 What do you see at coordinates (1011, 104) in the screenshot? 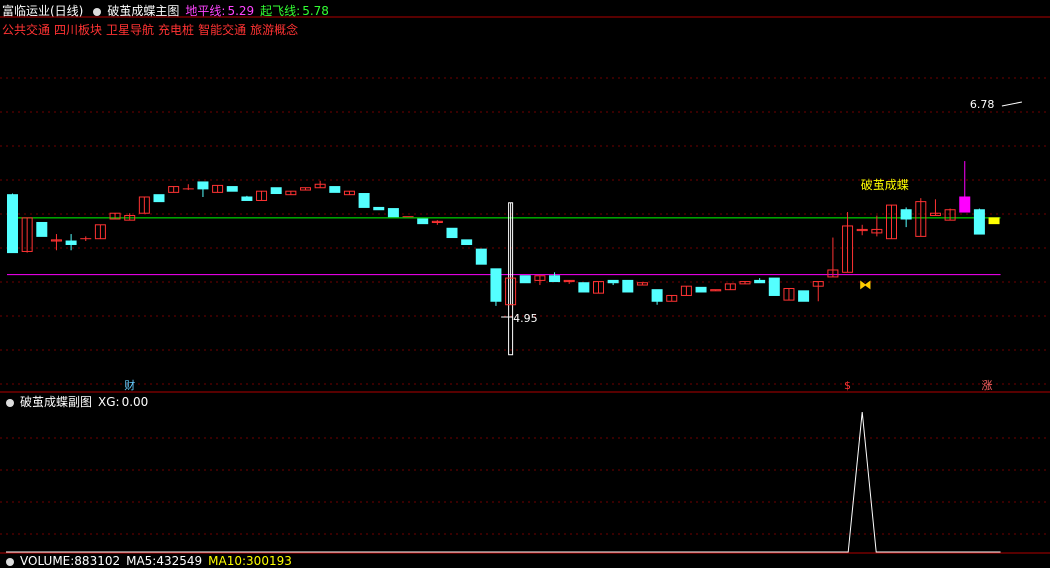
I see `max-price-arrow` at bounding box center [1011, 104].